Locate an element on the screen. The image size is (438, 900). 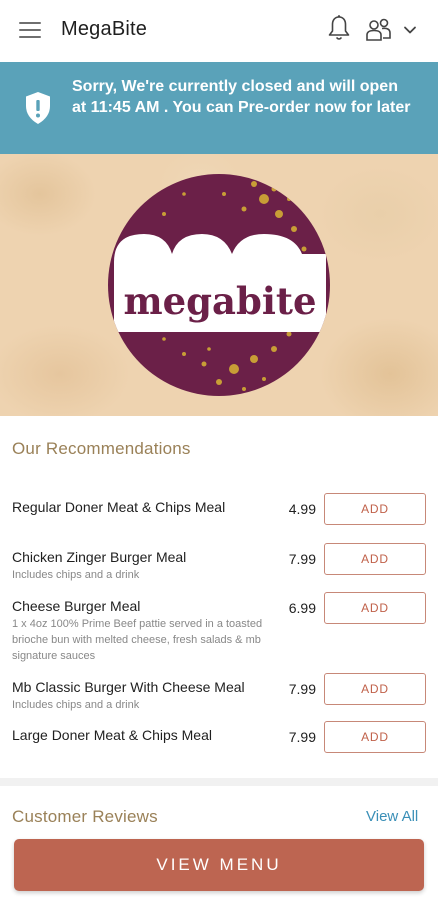
item-price: 6.99 is located at coordinates (302, 608).